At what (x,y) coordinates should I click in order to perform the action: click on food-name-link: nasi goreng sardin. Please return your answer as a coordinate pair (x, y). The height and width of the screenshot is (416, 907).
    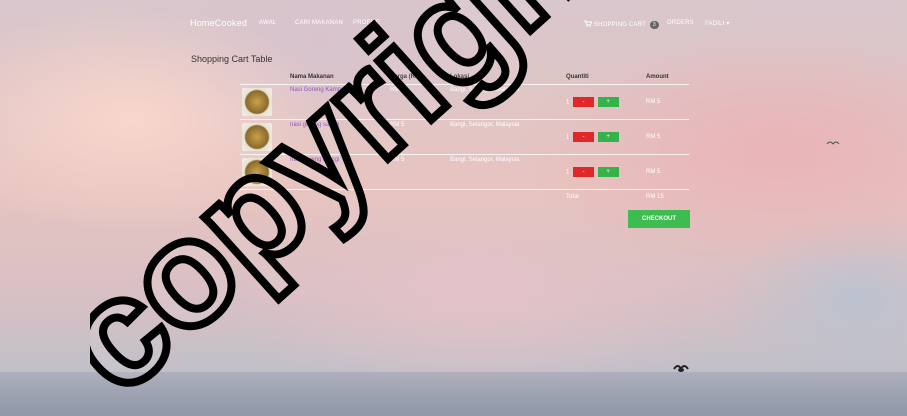
    Looking at the image, I should click on (338, 137).